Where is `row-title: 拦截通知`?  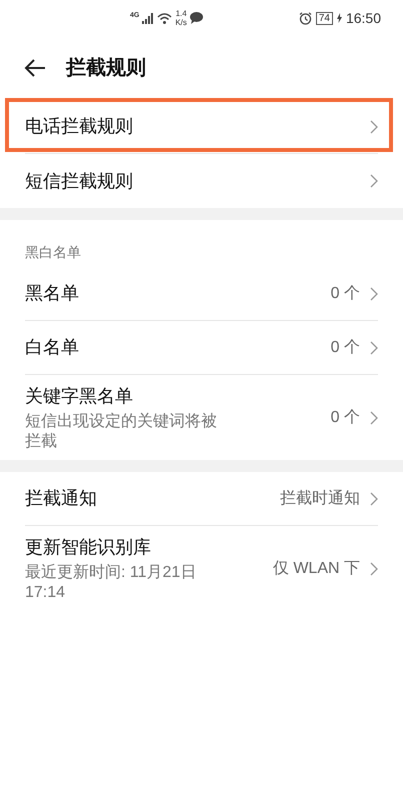
row-title: 拦截通知 is located at coordinates (61, 498).